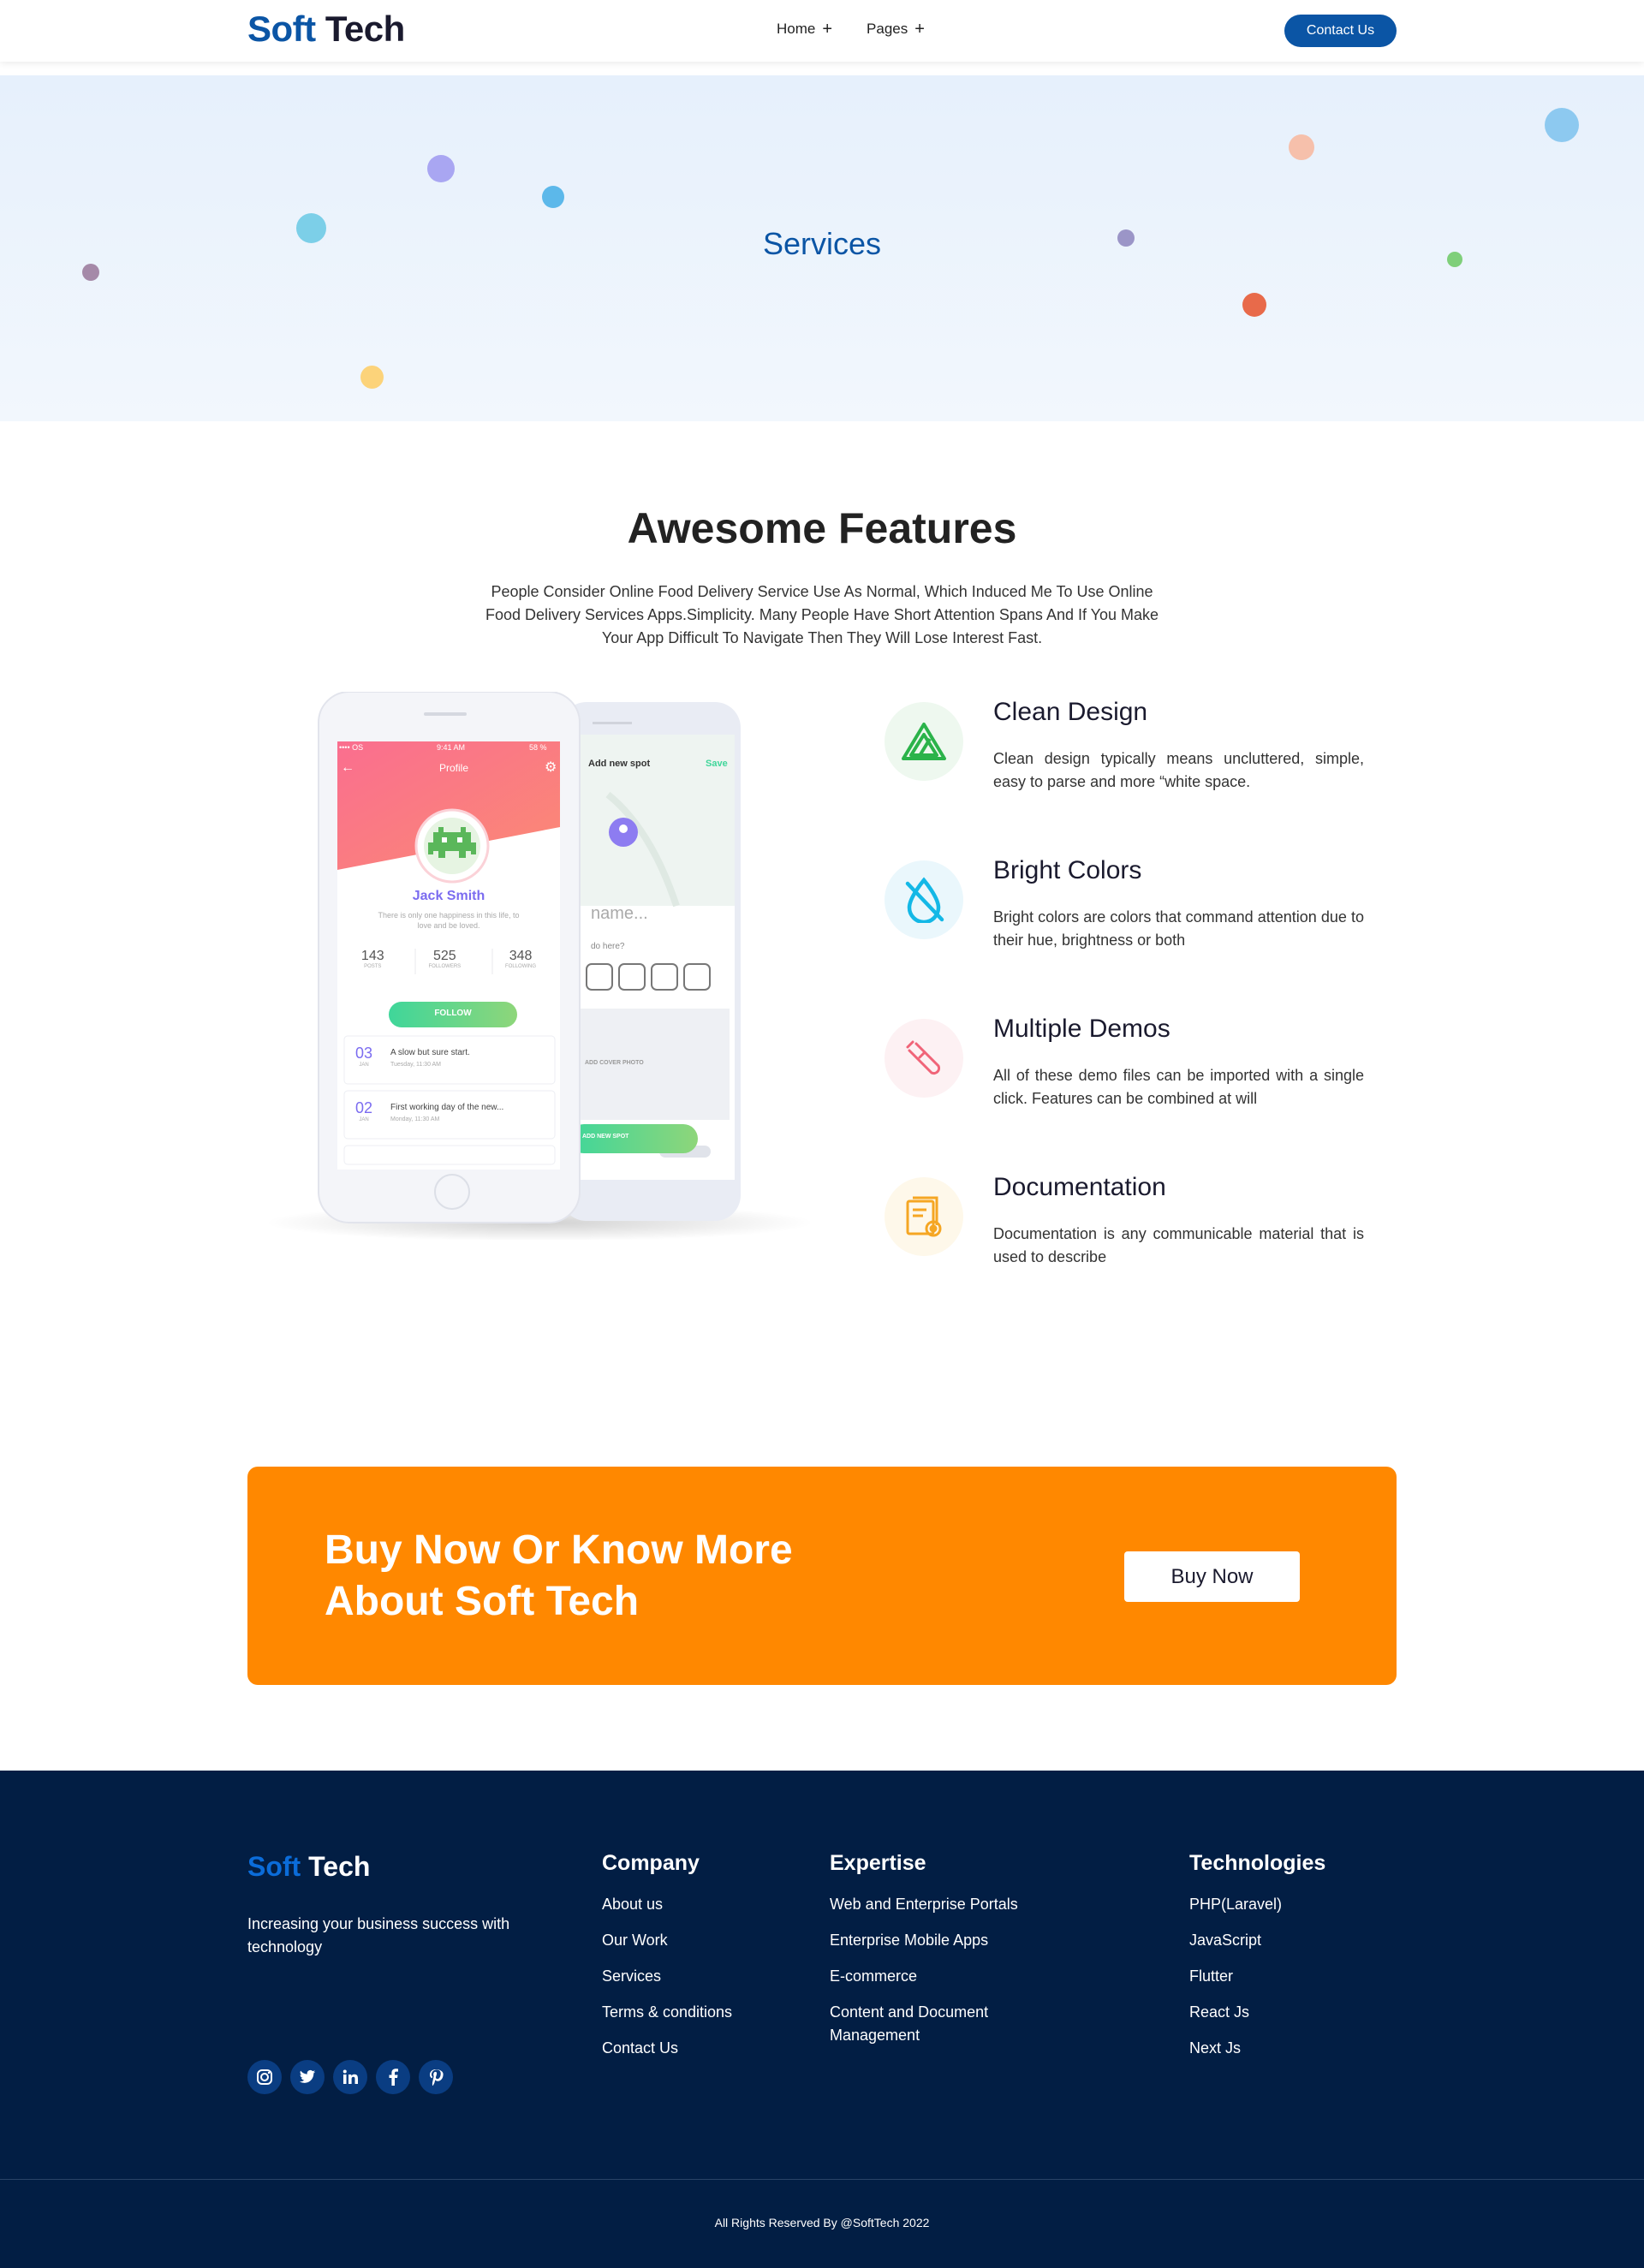 The width and height of the screenshot is (1644, 2268). I want to click on post-day: 03, so click(363, 1053).